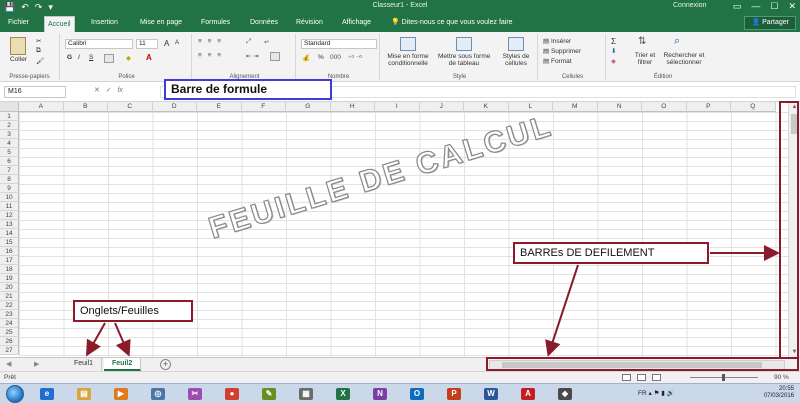  I want to click on taskbar-powerpoint-button: P, so click(454, 394).